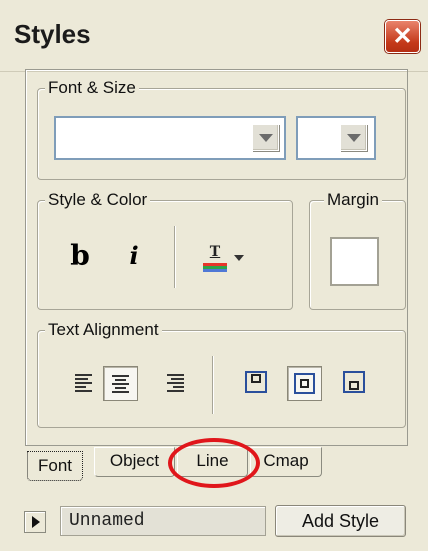 This screenshot has height=551, width=428. I want to click on tab-cmap: Cmap, so click(286, 462).